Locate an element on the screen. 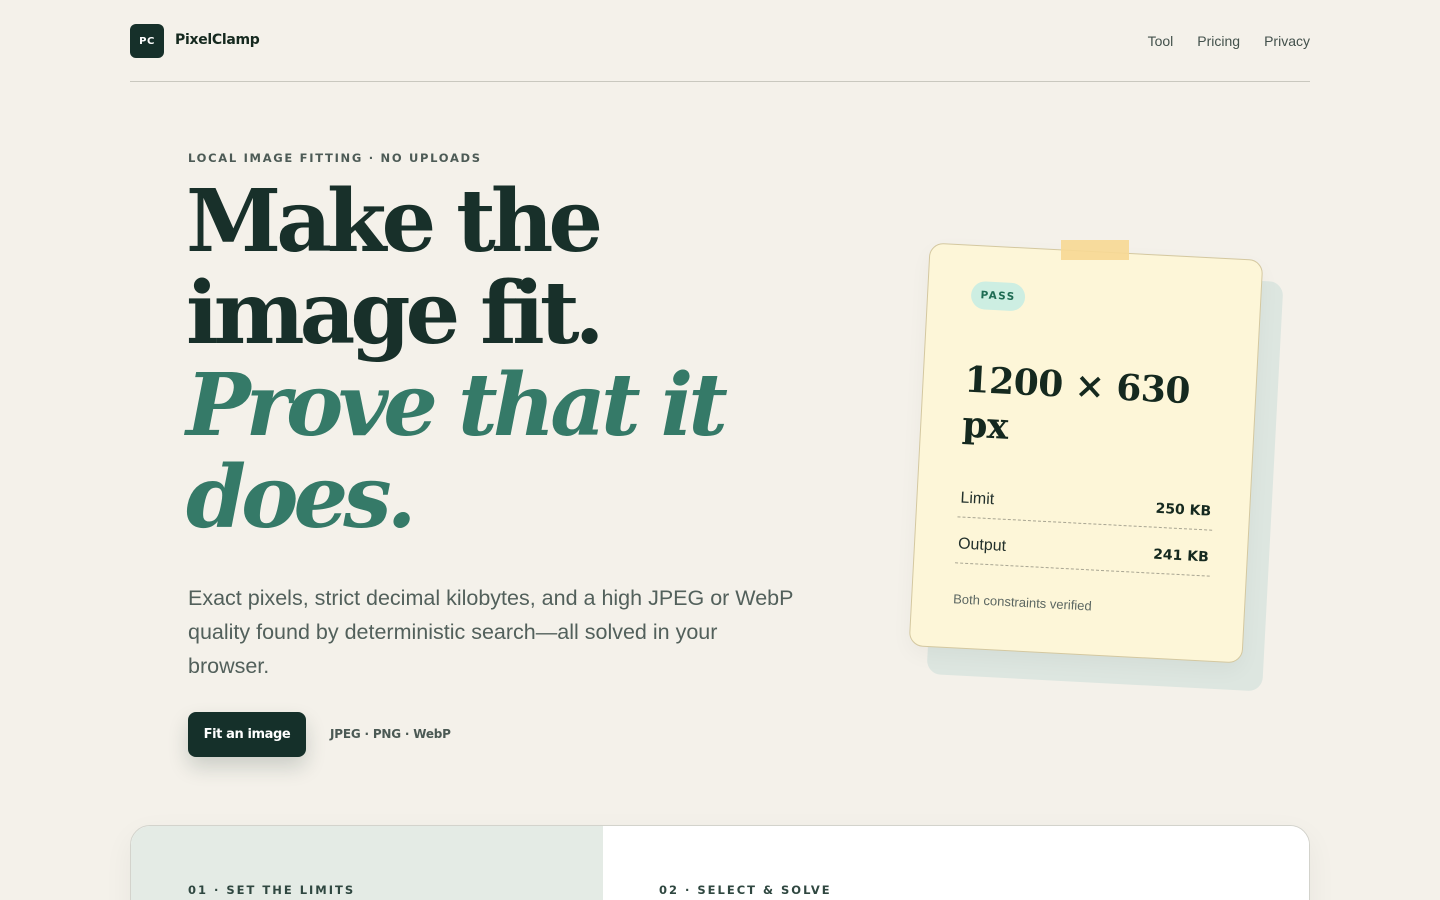 The width and height of the screenshot is (1440, 900). brand-name: PixelClamp is located at coordinates (217, 40).